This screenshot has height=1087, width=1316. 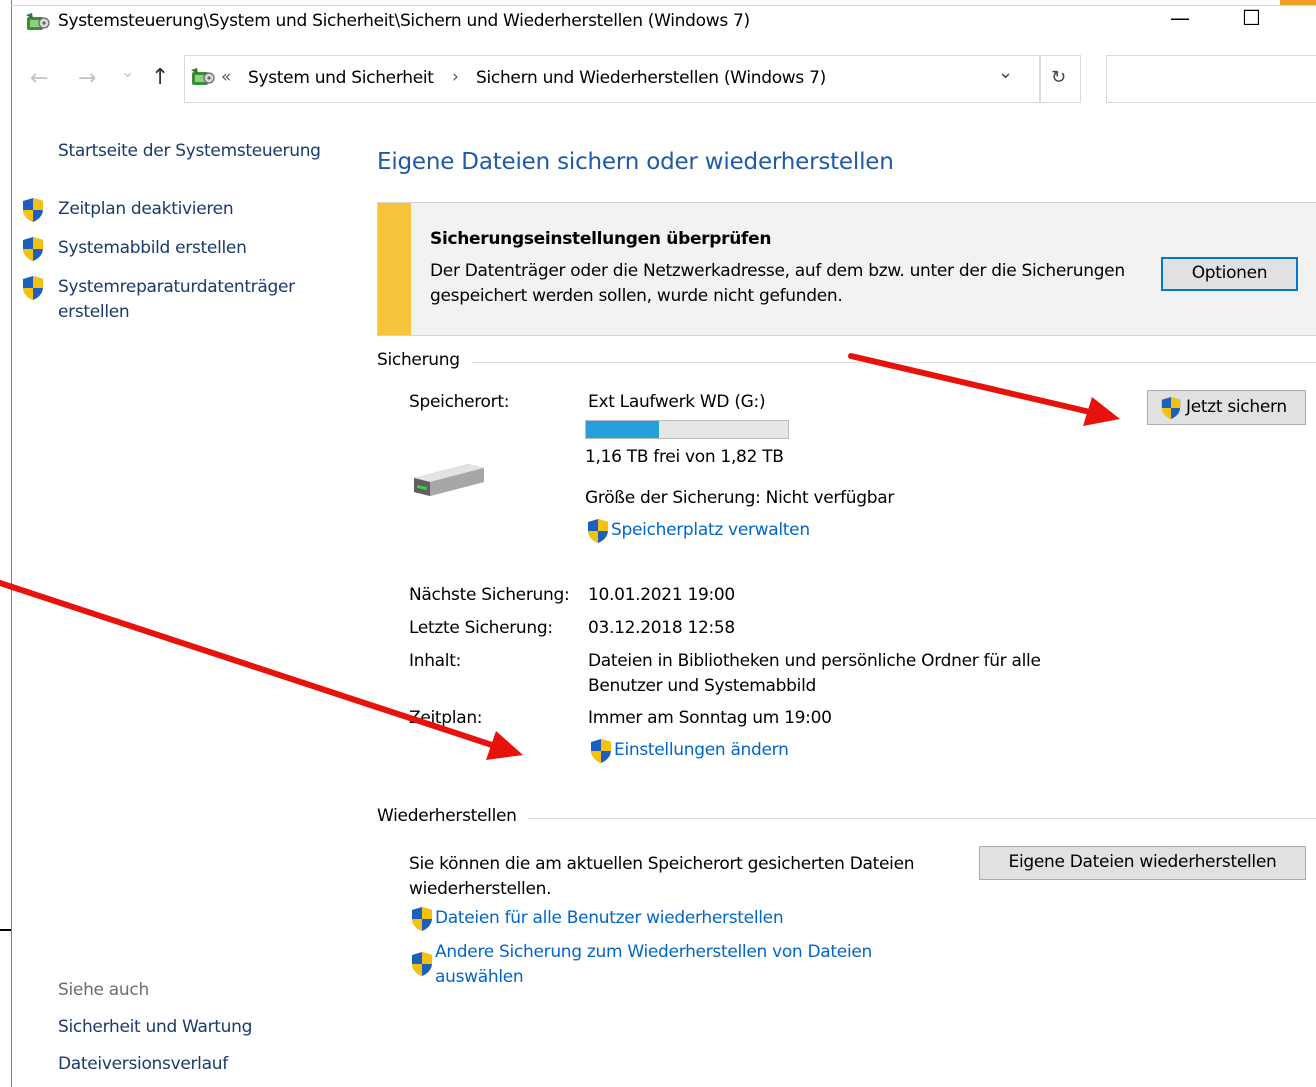 I want to click on breadcrumb-overflow: «, so click(x=226, y=77).